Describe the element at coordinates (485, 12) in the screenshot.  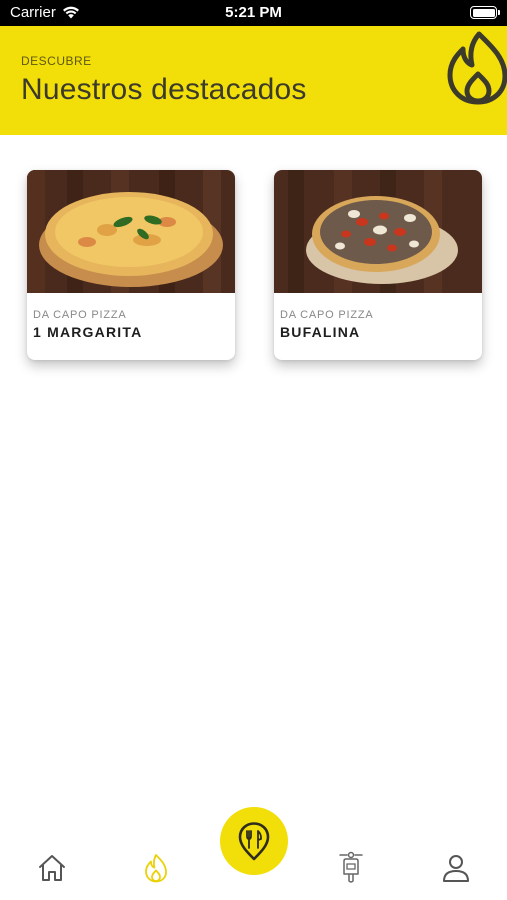
I see `battery-icon` at that location.